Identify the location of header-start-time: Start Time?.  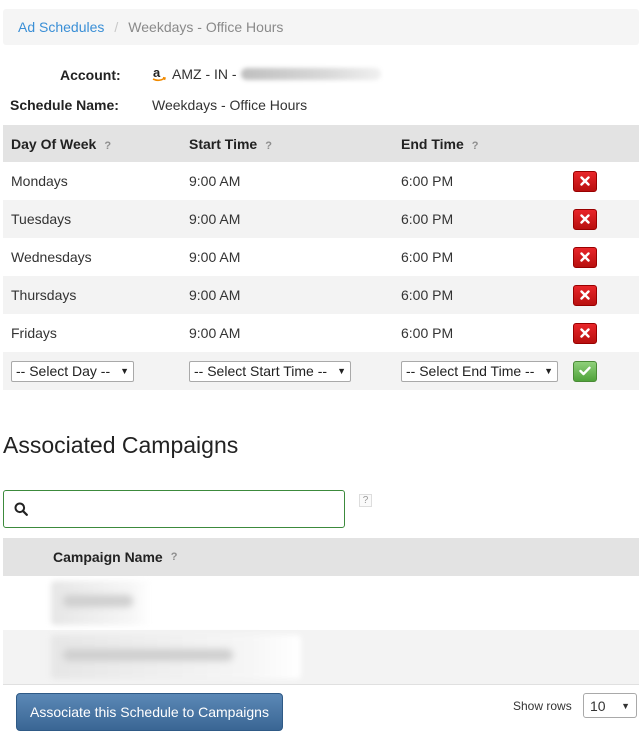
(287, 144).